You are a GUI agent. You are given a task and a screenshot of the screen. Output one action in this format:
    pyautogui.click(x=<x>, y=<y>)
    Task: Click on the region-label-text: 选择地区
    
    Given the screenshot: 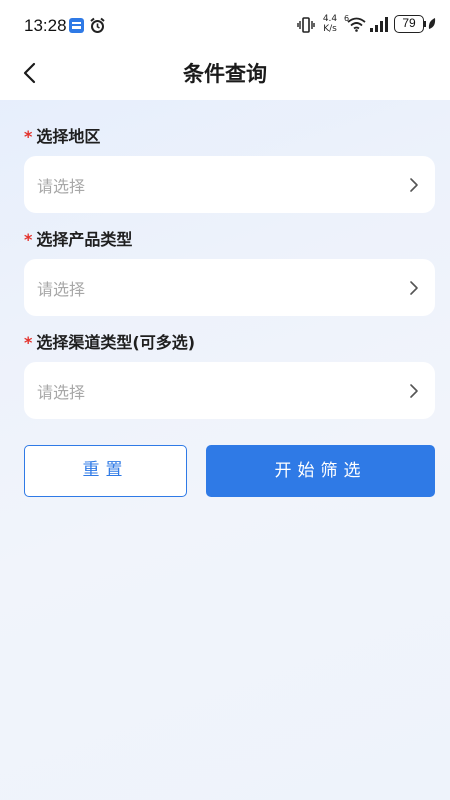 What is the action you would take?
    pyautogui.click(x=68, y=136)
    